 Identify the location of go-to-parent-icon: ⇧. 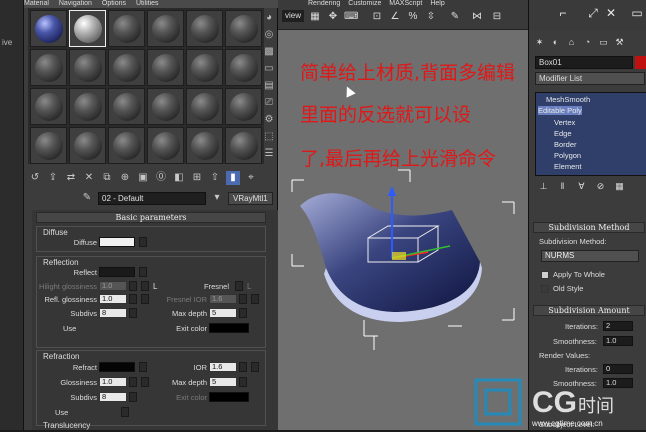
(215, 178).